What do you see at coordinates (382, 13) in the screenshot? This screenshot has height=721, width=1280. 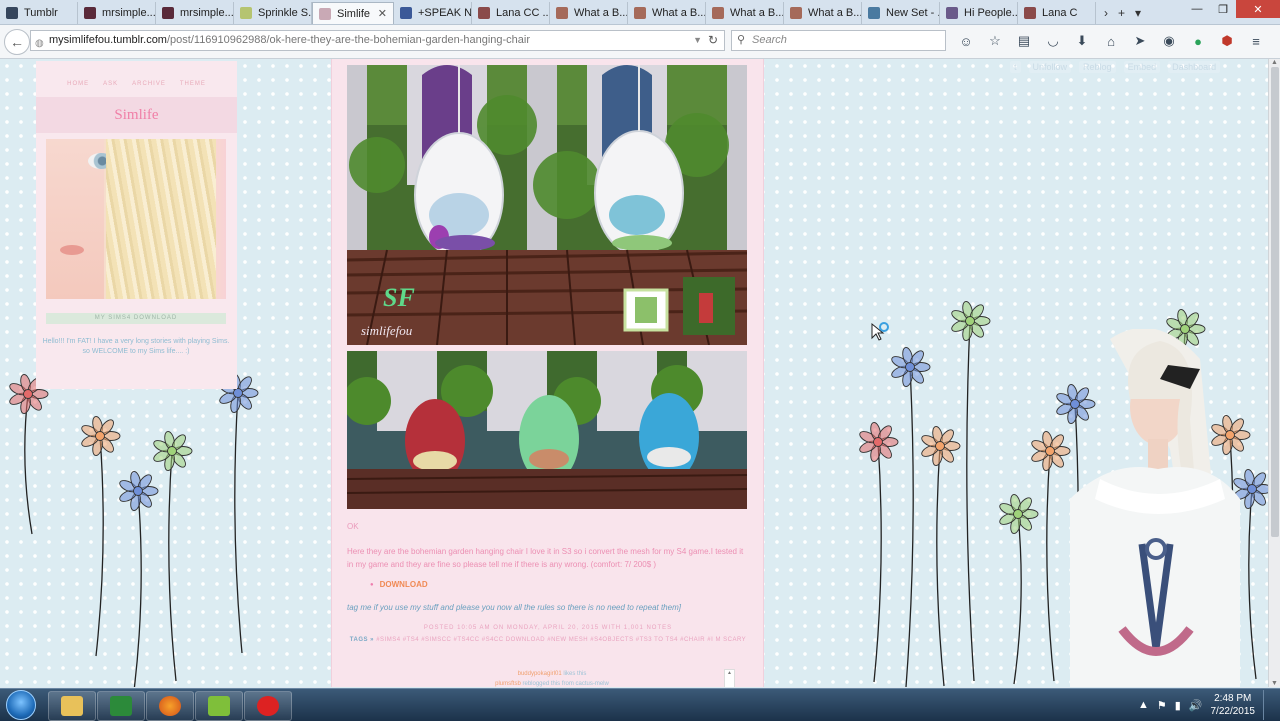 I see `close-tab-icon: ✕` at bounding box center [382, 13].